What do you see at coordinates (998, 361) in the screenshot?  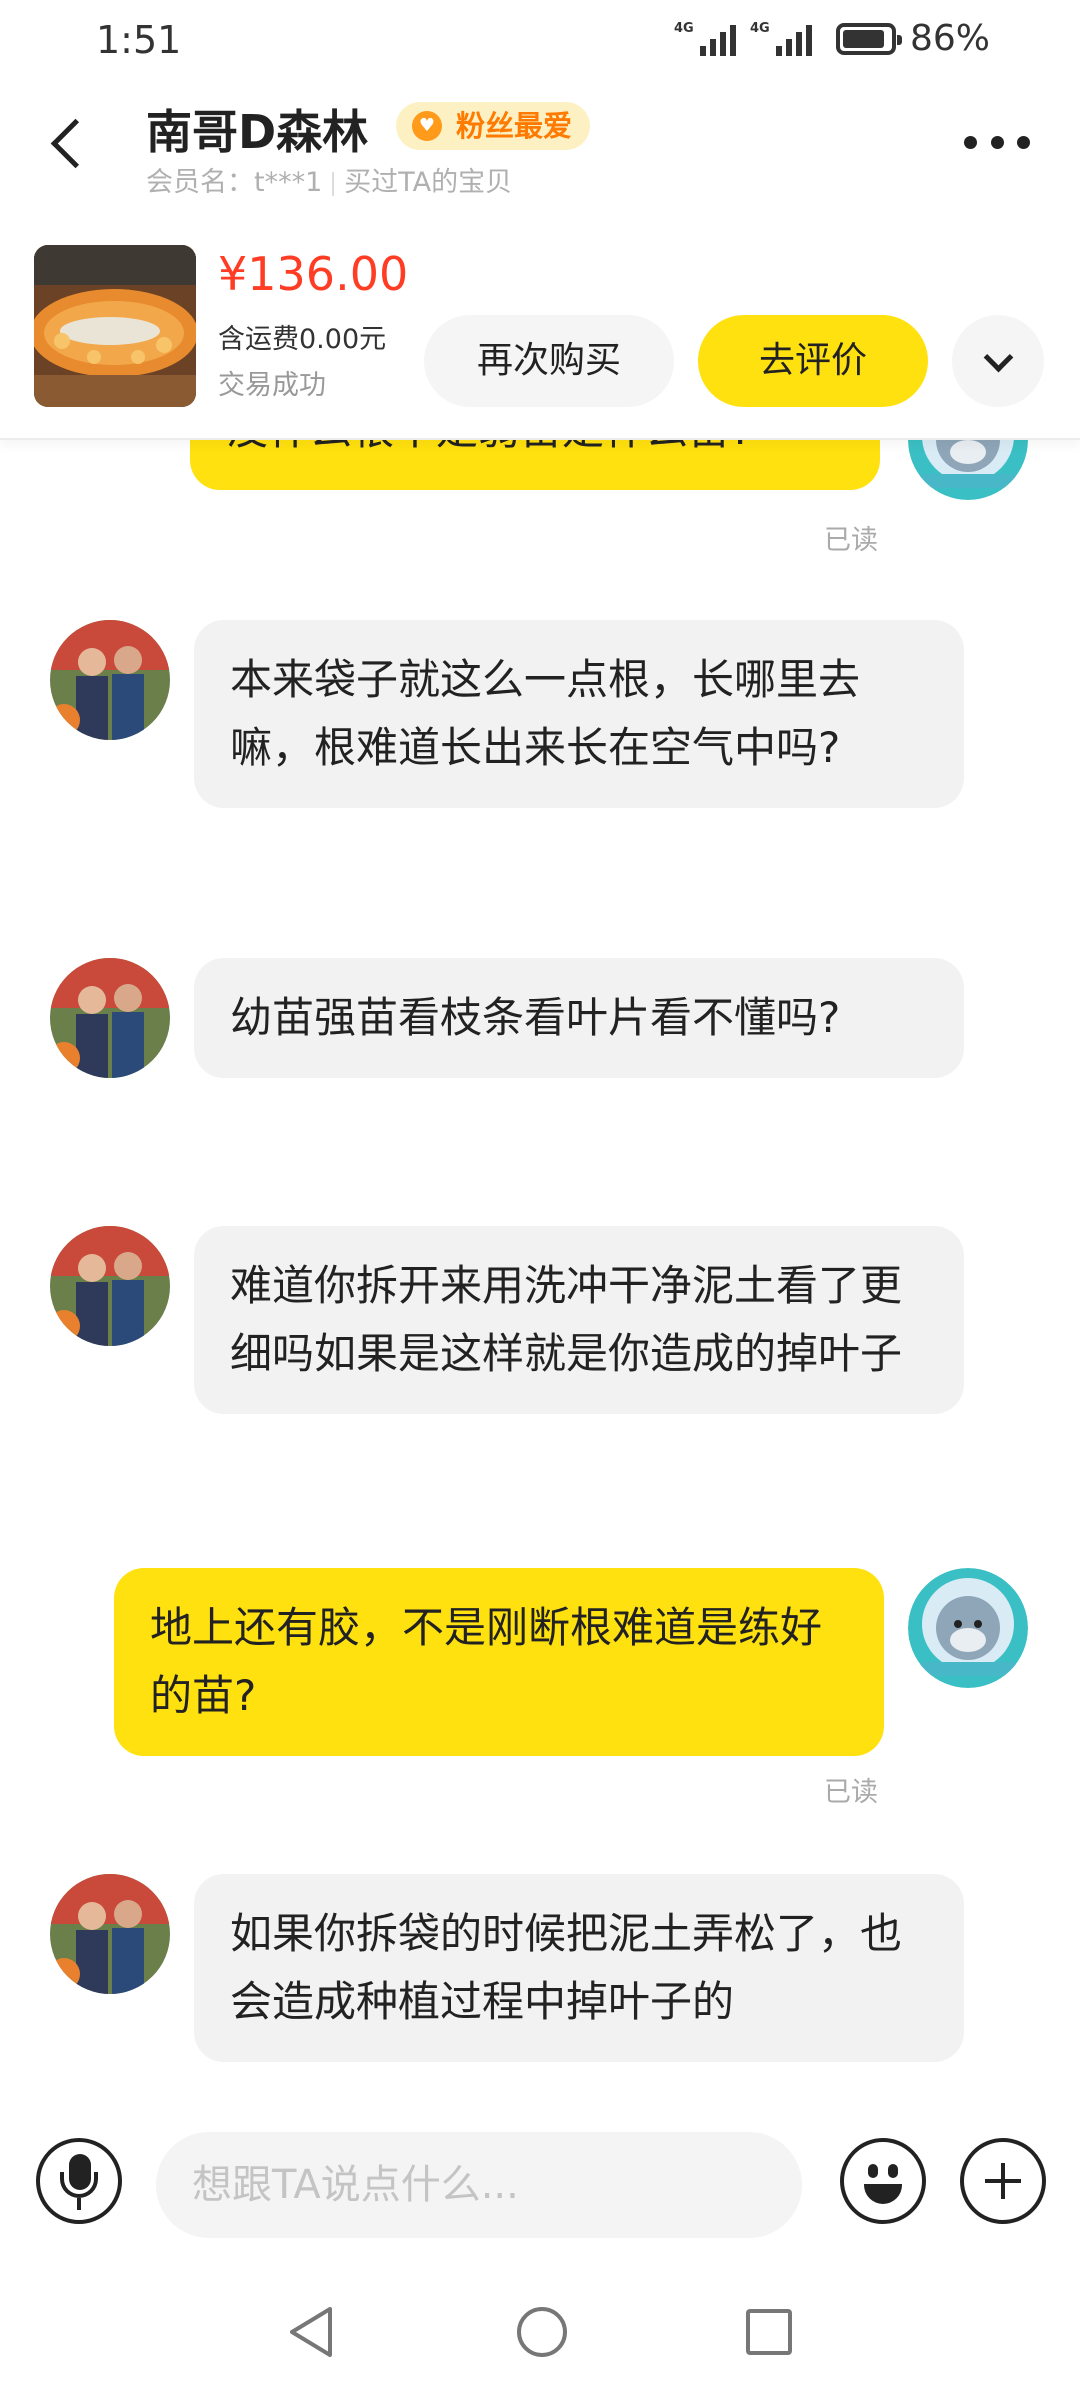 I see `expand-chevron-icon` at bounding box center [998, 361].